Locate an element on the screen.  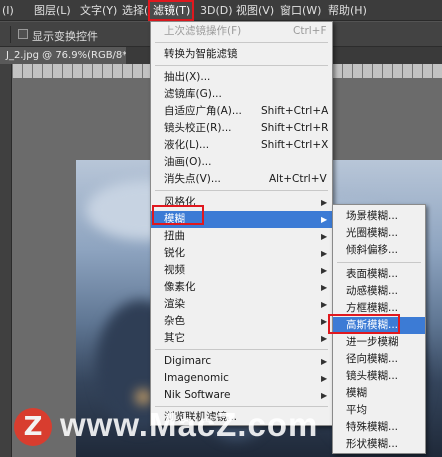
menu-item-noise: 杂色 ▶ is located at coordinates (241, 321).